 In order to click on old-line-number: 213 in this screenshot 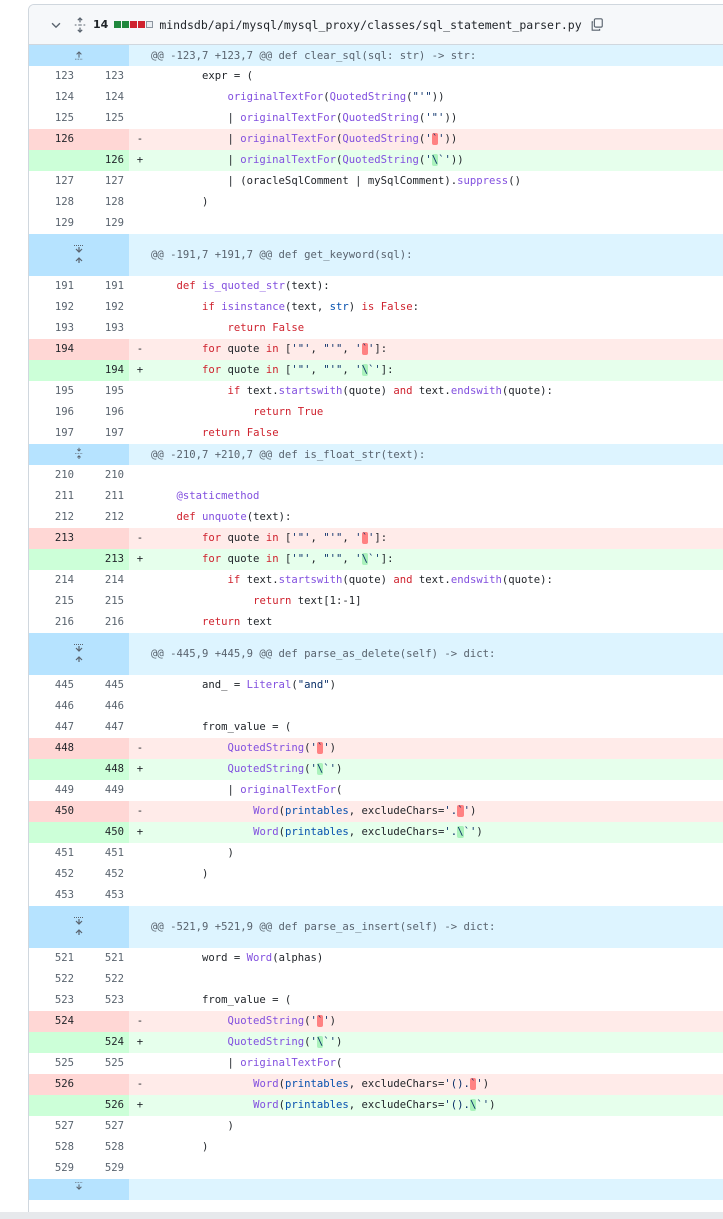, I will do `click(54, 538)`.